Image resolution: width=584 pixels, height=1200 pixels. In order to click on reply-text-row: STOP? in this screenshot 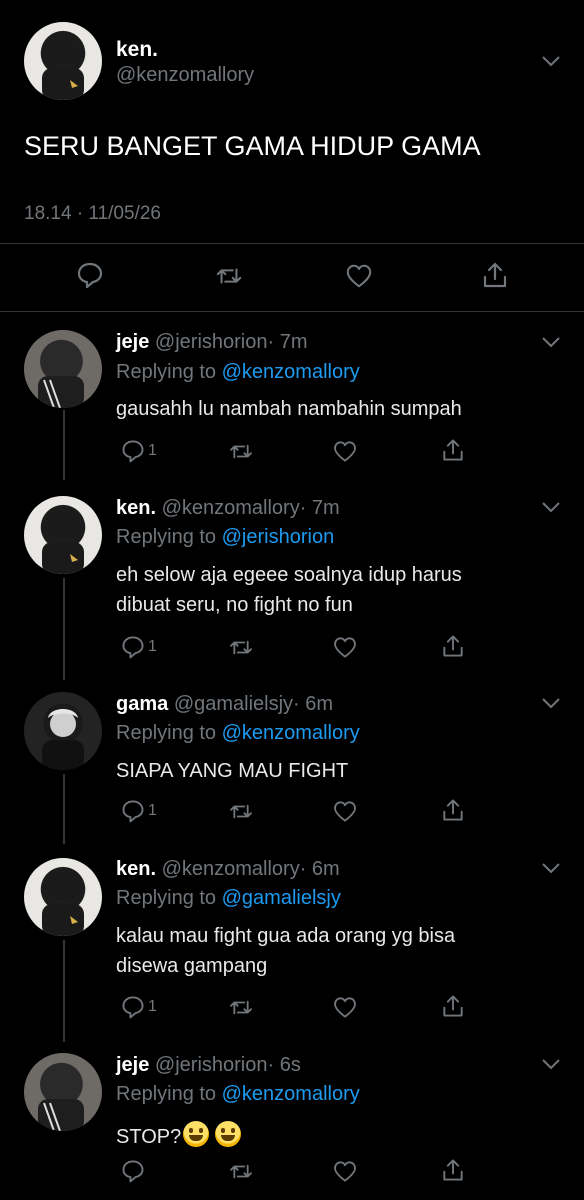, I will do `click(179, 1135)`.